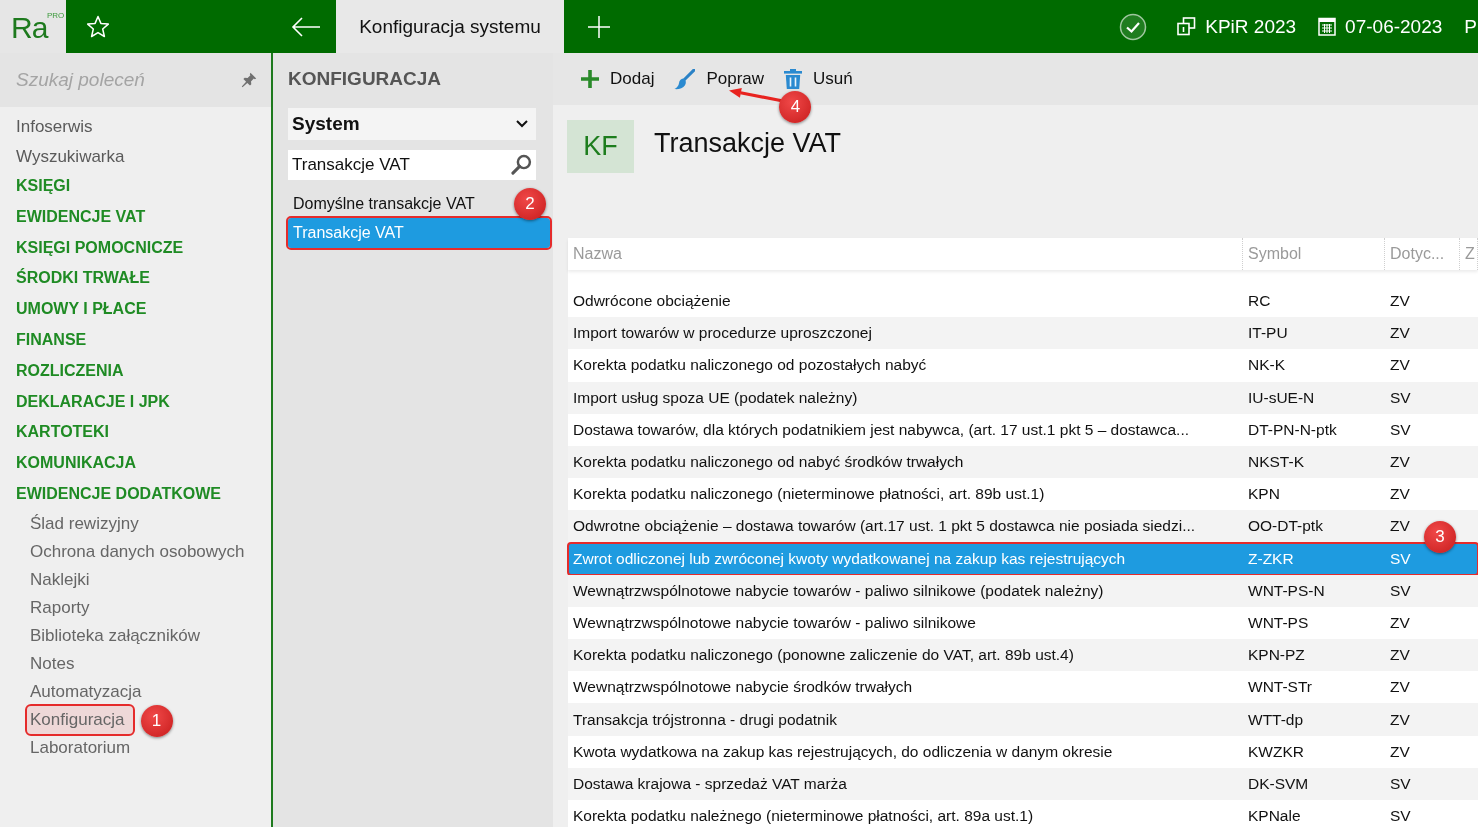 Image resolution: width=1478 pixels, height=827 pixels. Describe the element at coordinates (1278, 783) in the screenshot. I see `table-cell: DK-SVM` at that location.